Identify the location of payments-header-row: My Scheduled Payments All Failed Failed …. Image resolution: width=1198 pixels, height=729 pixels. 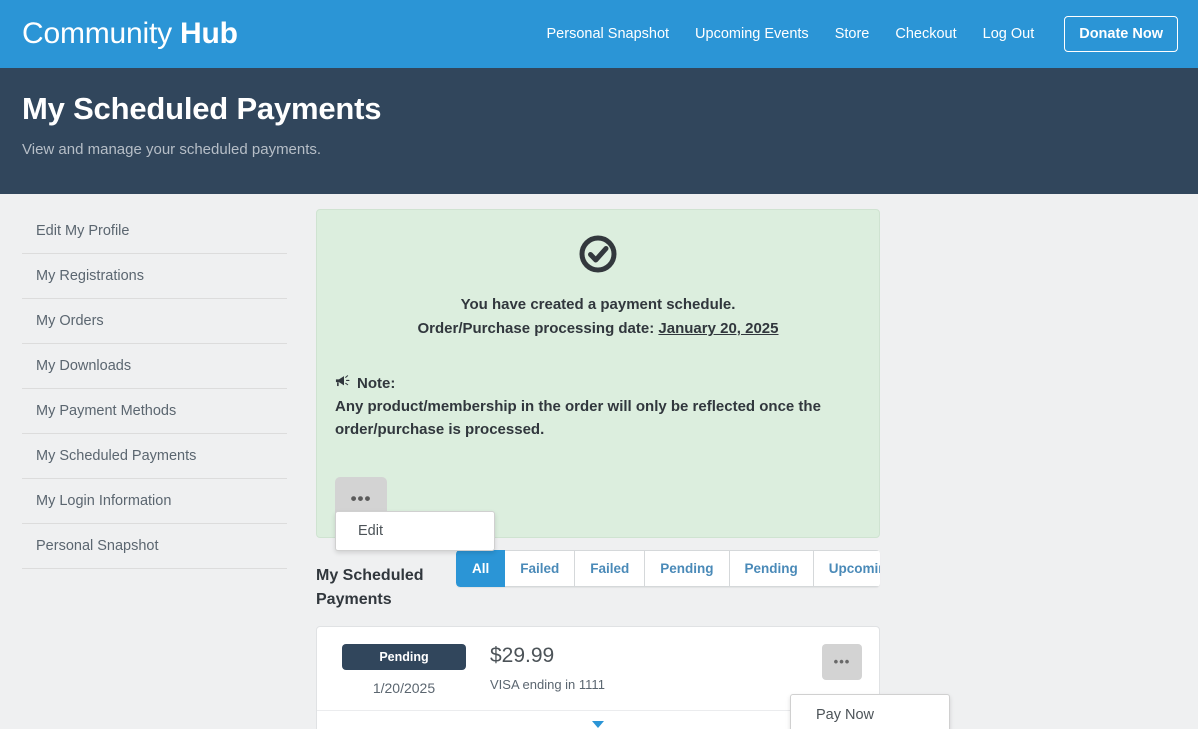
(598, 580).